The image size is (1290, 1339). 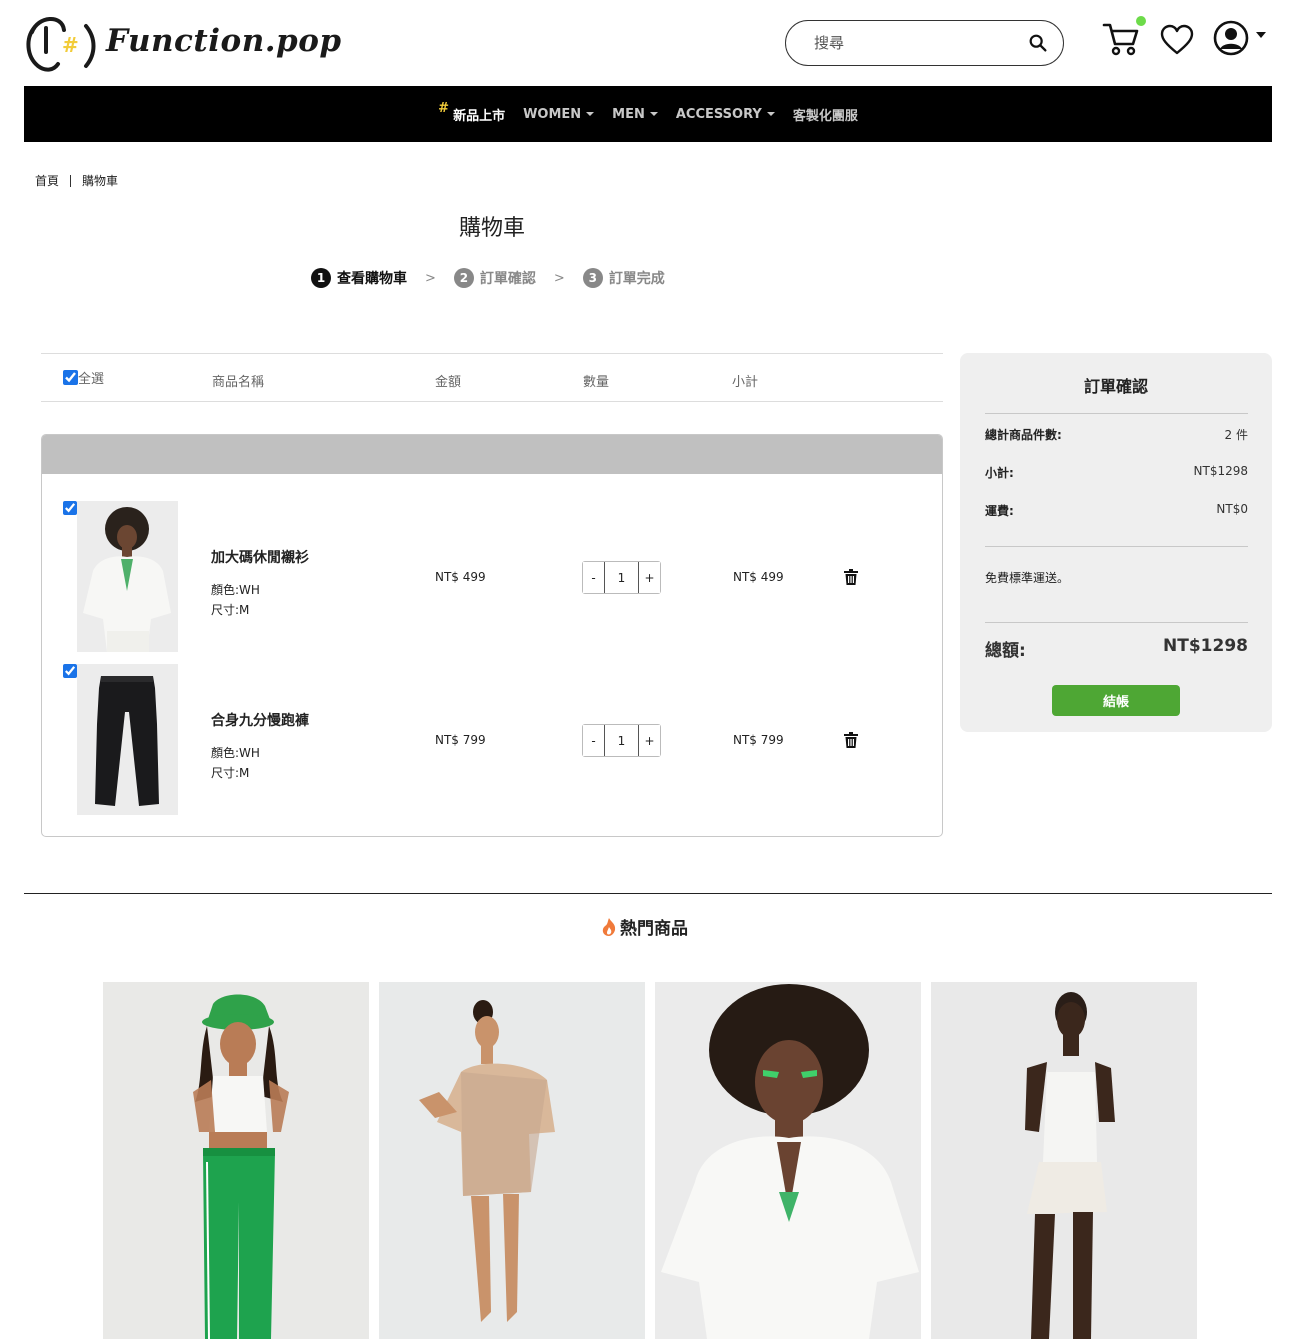 What do you see at coordinates (1116, 648) in the screenshot?
I see `summary-total: 總額: NT$1298` at bounding box center [1116, 648].